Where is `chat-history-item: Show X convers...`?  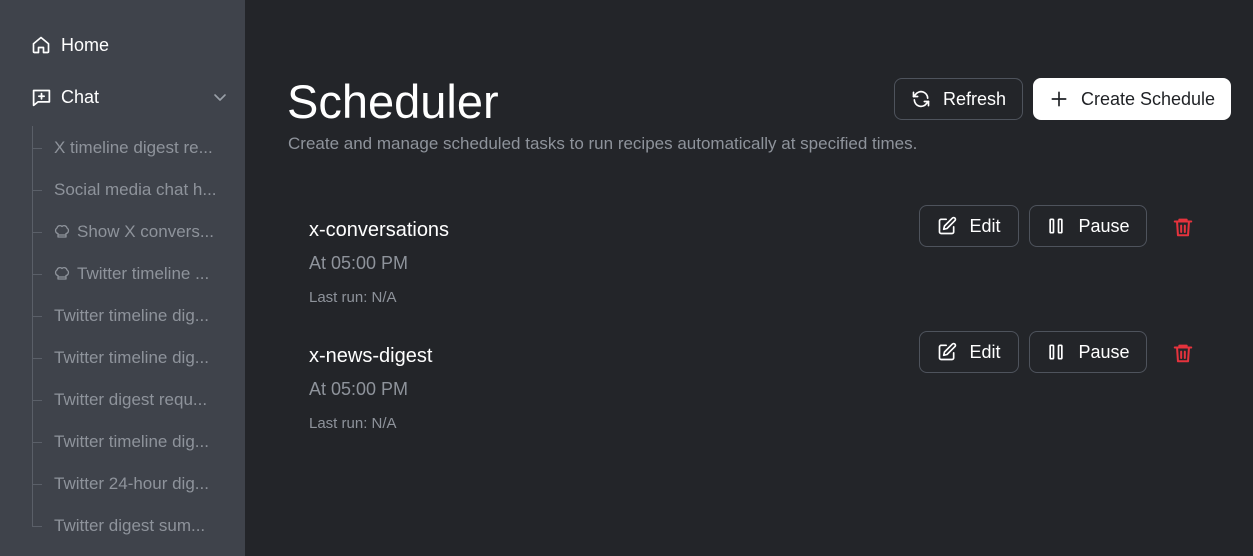
chat-history-item: Show X convers... is located at coordinates (140, 232).